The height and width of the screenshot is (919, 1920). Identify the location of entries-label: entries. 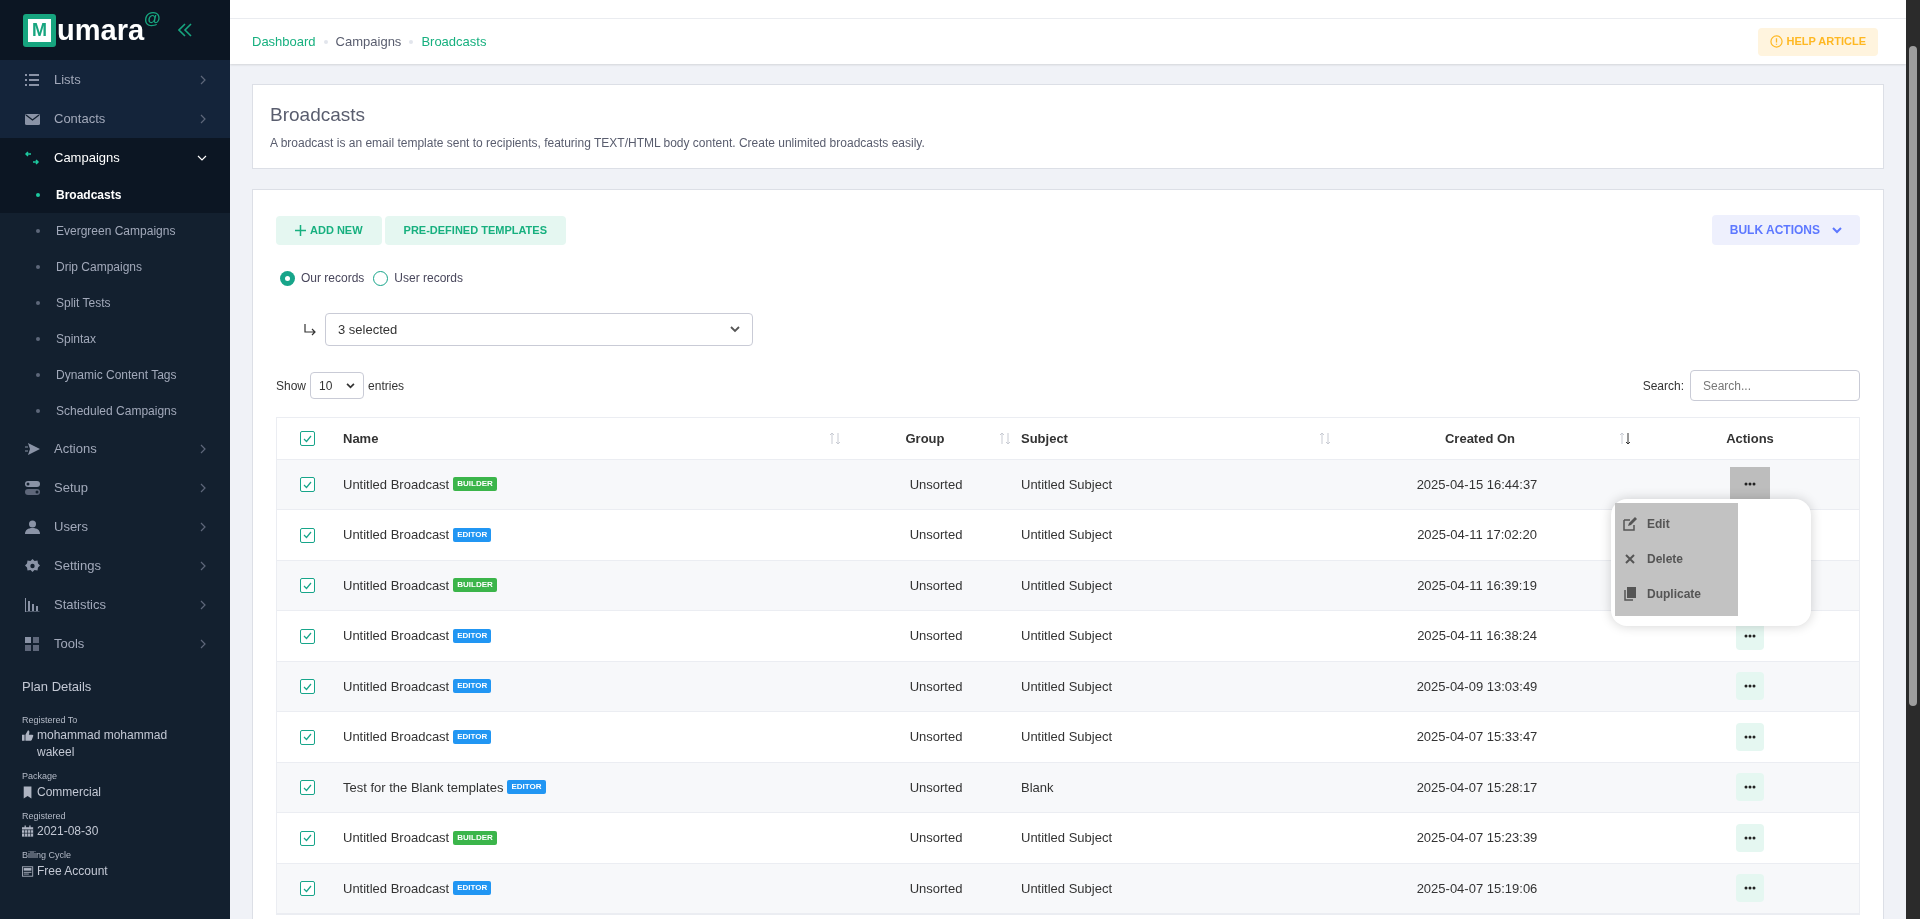
(386, 386).